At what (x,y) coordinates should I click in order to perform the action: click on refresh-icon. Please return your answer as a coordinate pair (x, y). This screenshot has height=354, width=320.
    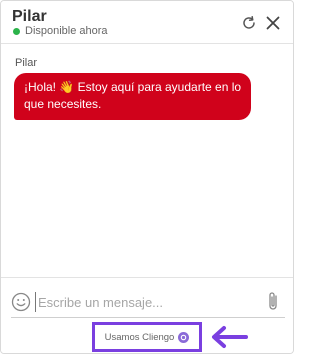
    Looking at the image, I should click on (249, 22).